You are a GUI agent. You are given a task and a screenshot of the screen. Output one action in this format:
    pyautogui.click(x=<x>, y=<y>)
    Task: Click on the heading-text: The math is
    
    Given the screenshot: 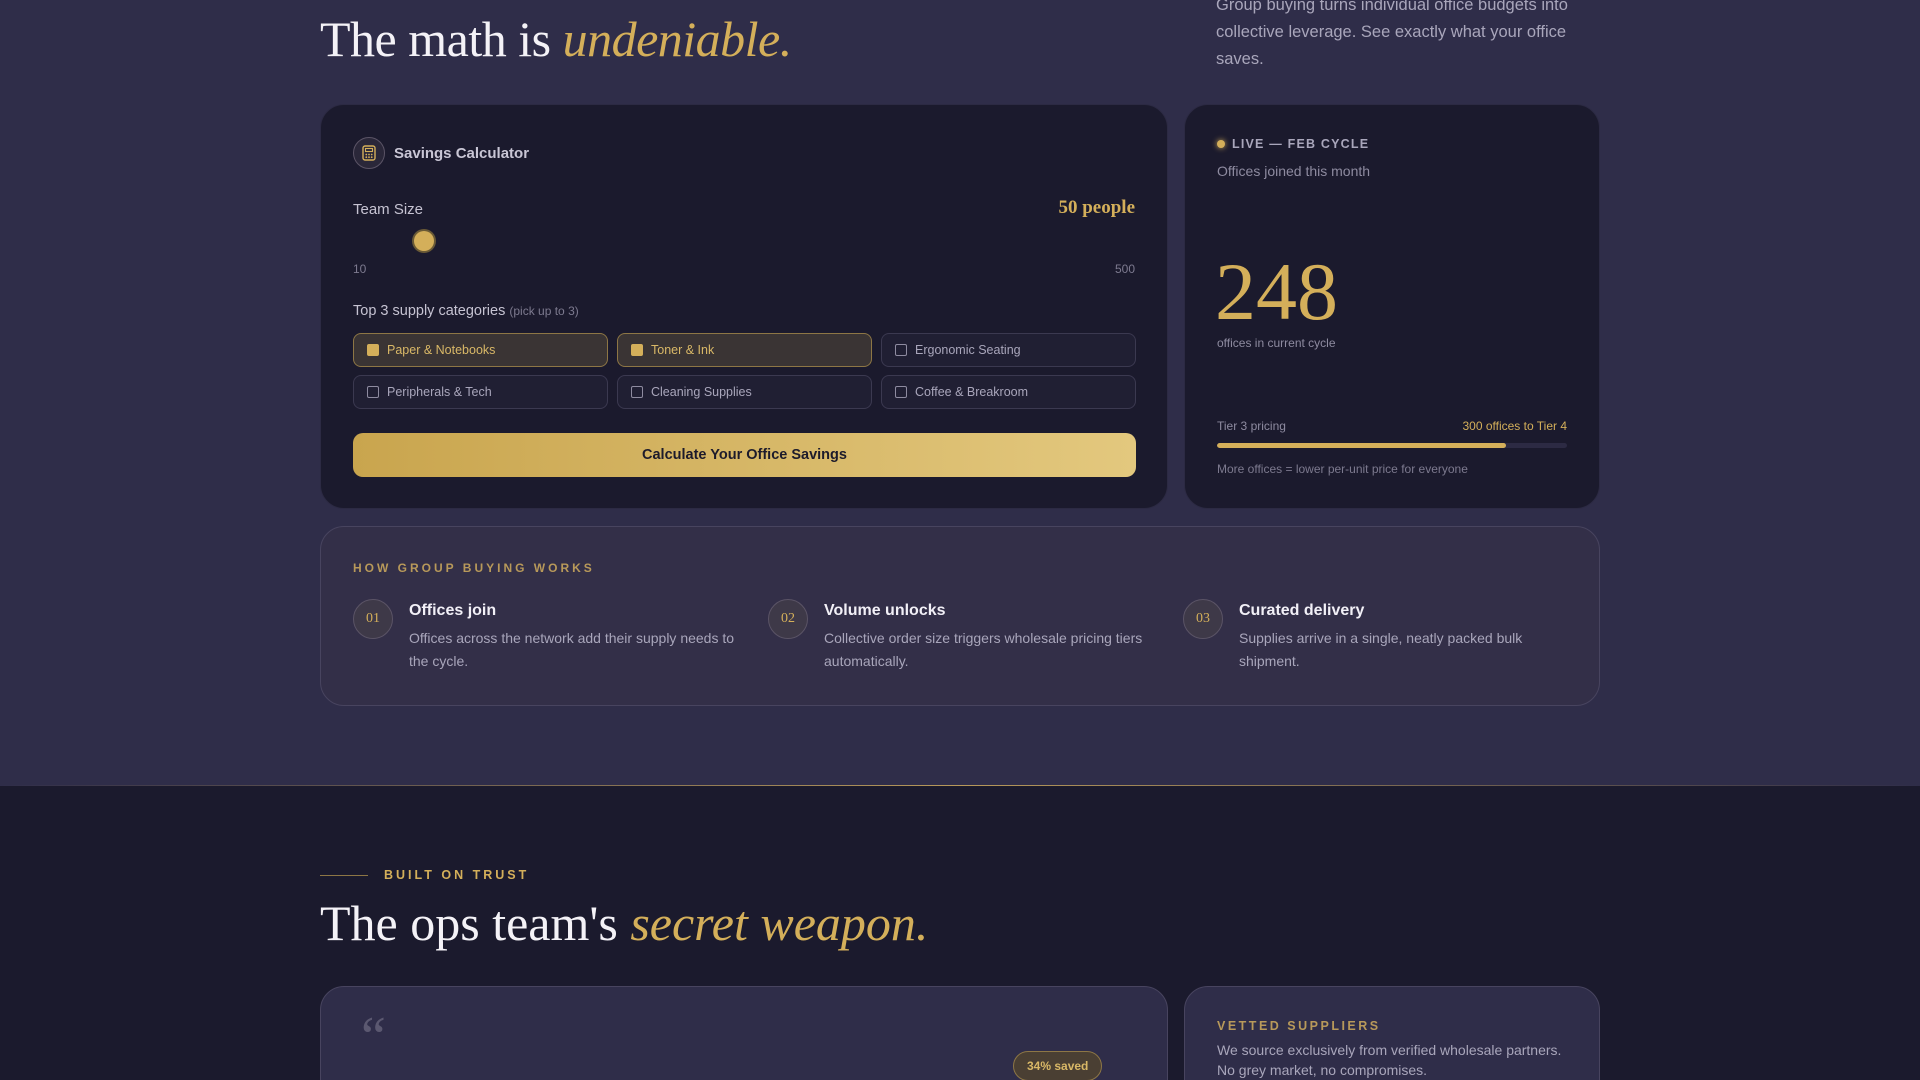 What is the action you would take?
    pyautogui.click(x=441, y=39)
    